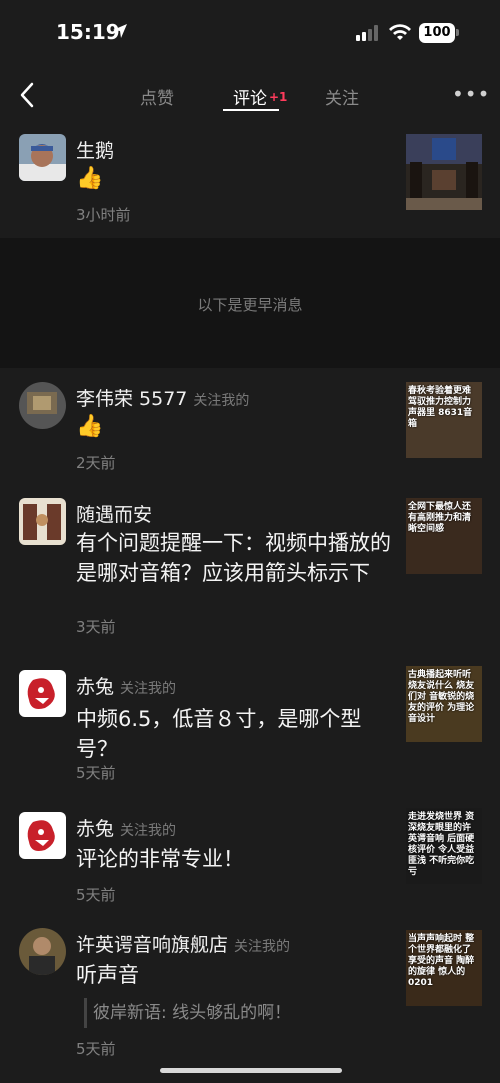  Describe the element at coordinates (219, 734) in the screenshot. I see `comment-text: 中频6.5，低音８寸，是哪个型号？` at that location.